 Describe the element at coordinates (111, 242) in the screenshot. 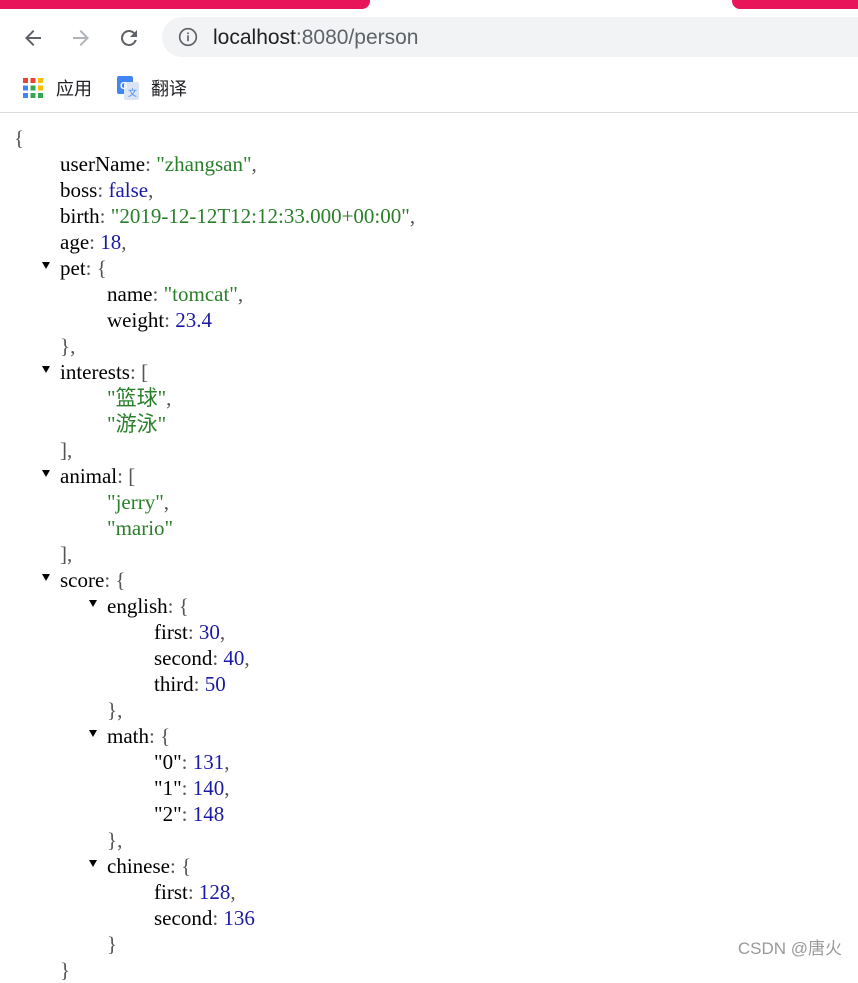

I see `json-number-value: 18` at that location.